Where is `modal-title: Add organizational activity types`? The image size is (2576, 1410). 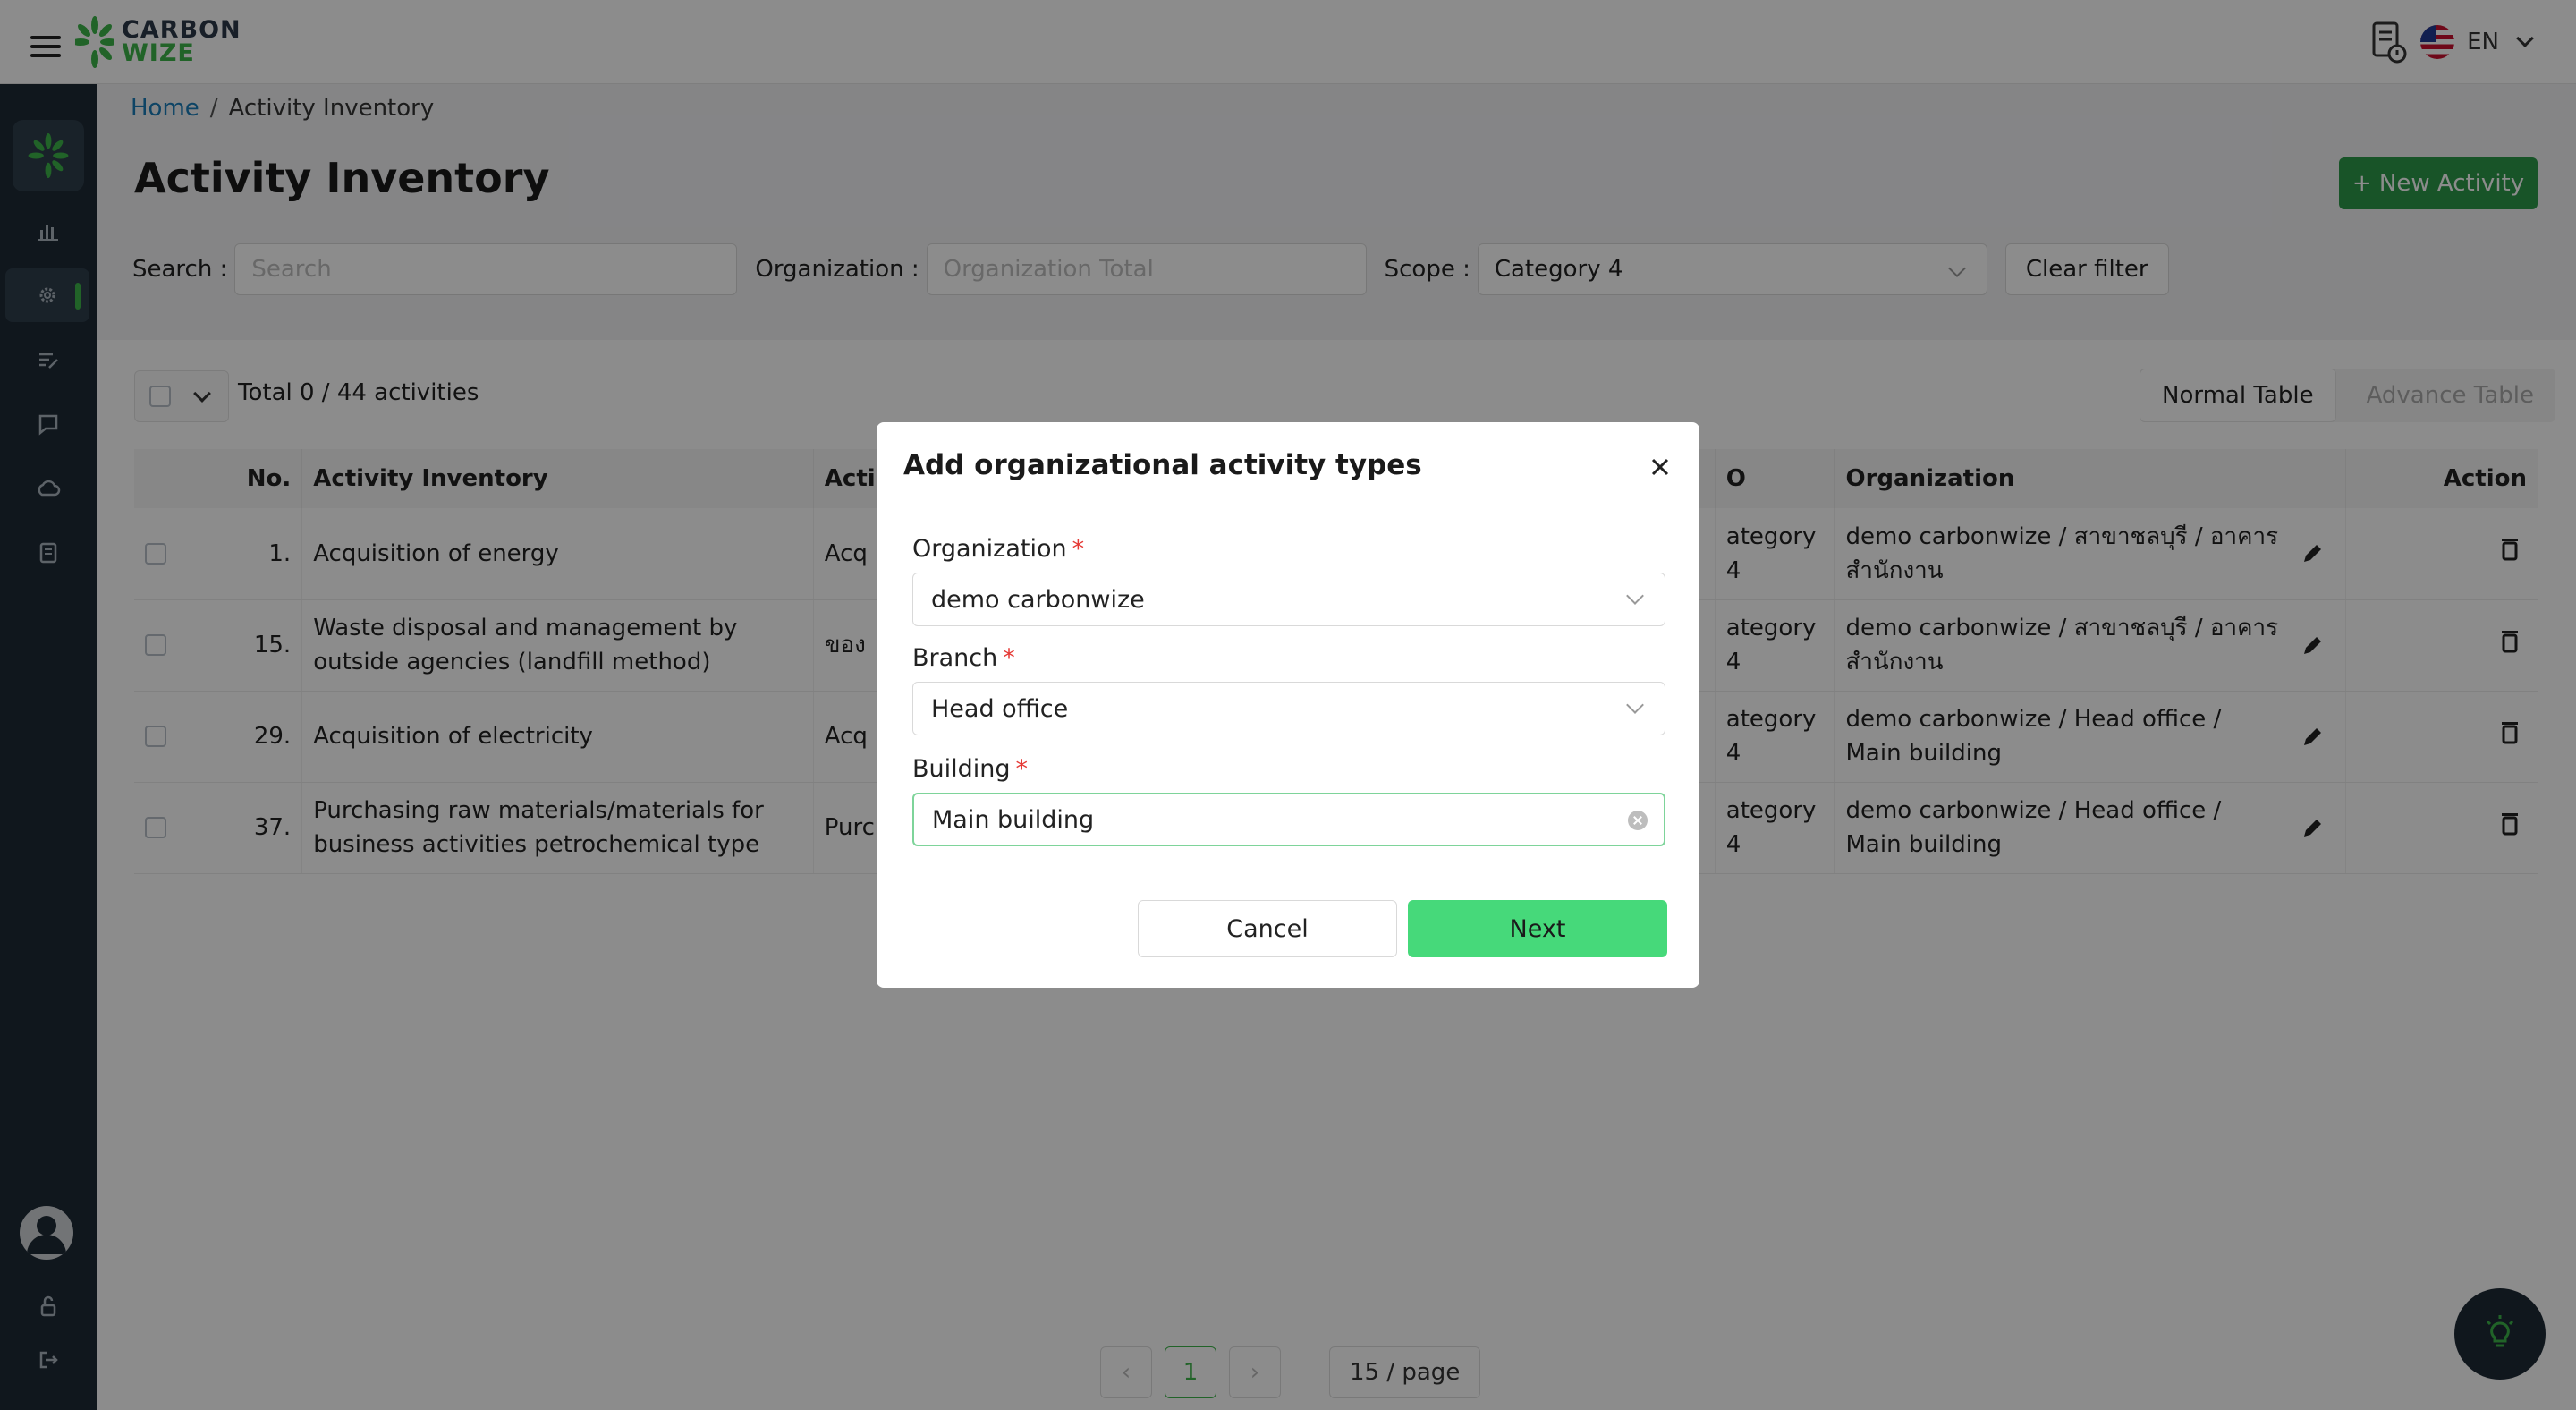
modal-title: Add organizational activity types is located at coordinates (1162, 465).